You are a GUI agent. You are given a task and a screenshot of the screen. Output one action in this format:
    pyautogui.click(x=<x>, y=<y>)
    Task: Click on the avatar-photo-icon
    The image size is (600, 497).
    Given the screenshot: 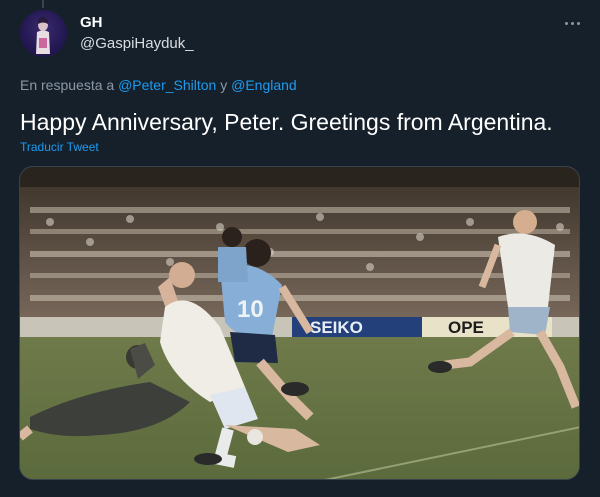 What is the action you would take?
    pyautogui.click(x=43, y=35)
    